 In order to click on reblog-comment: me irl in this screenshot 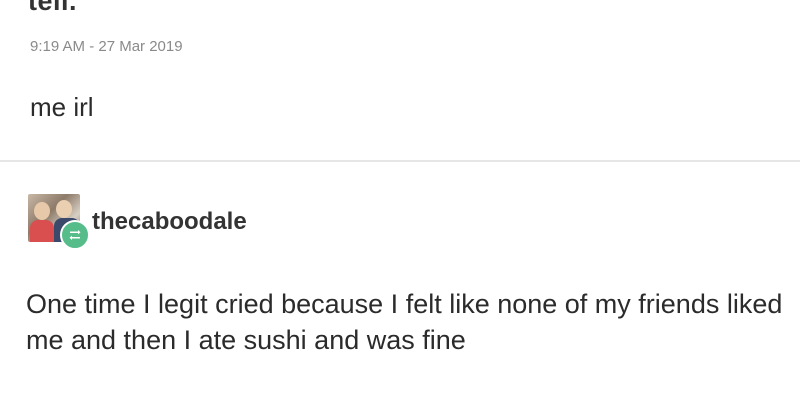, I will do `click(62, 107)`.